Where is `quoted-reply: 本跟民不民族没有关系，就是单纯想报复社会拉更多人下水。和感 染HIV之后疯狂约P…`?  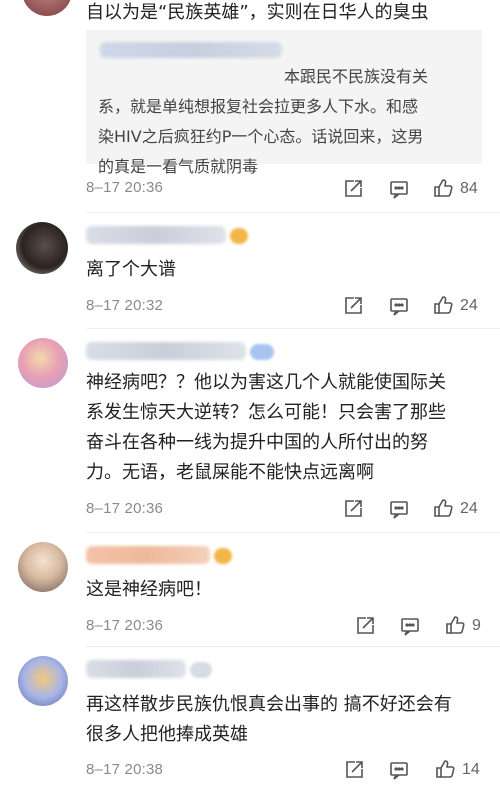 quoted-reply: 本跟民不民族没有关系，就是单纯想报复社会拉更多人下水。和感 染HIV之后疯狂约P… is located at coordinates (284, 103).